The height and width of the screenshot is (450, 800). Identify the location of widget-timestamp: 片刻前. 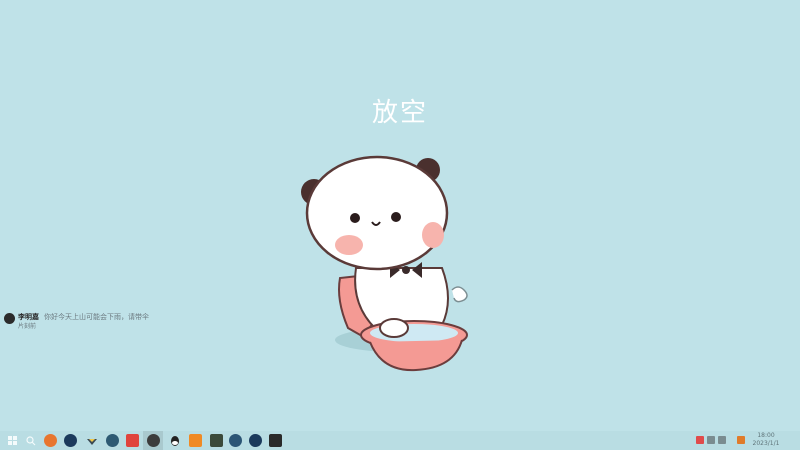
(27, 326).